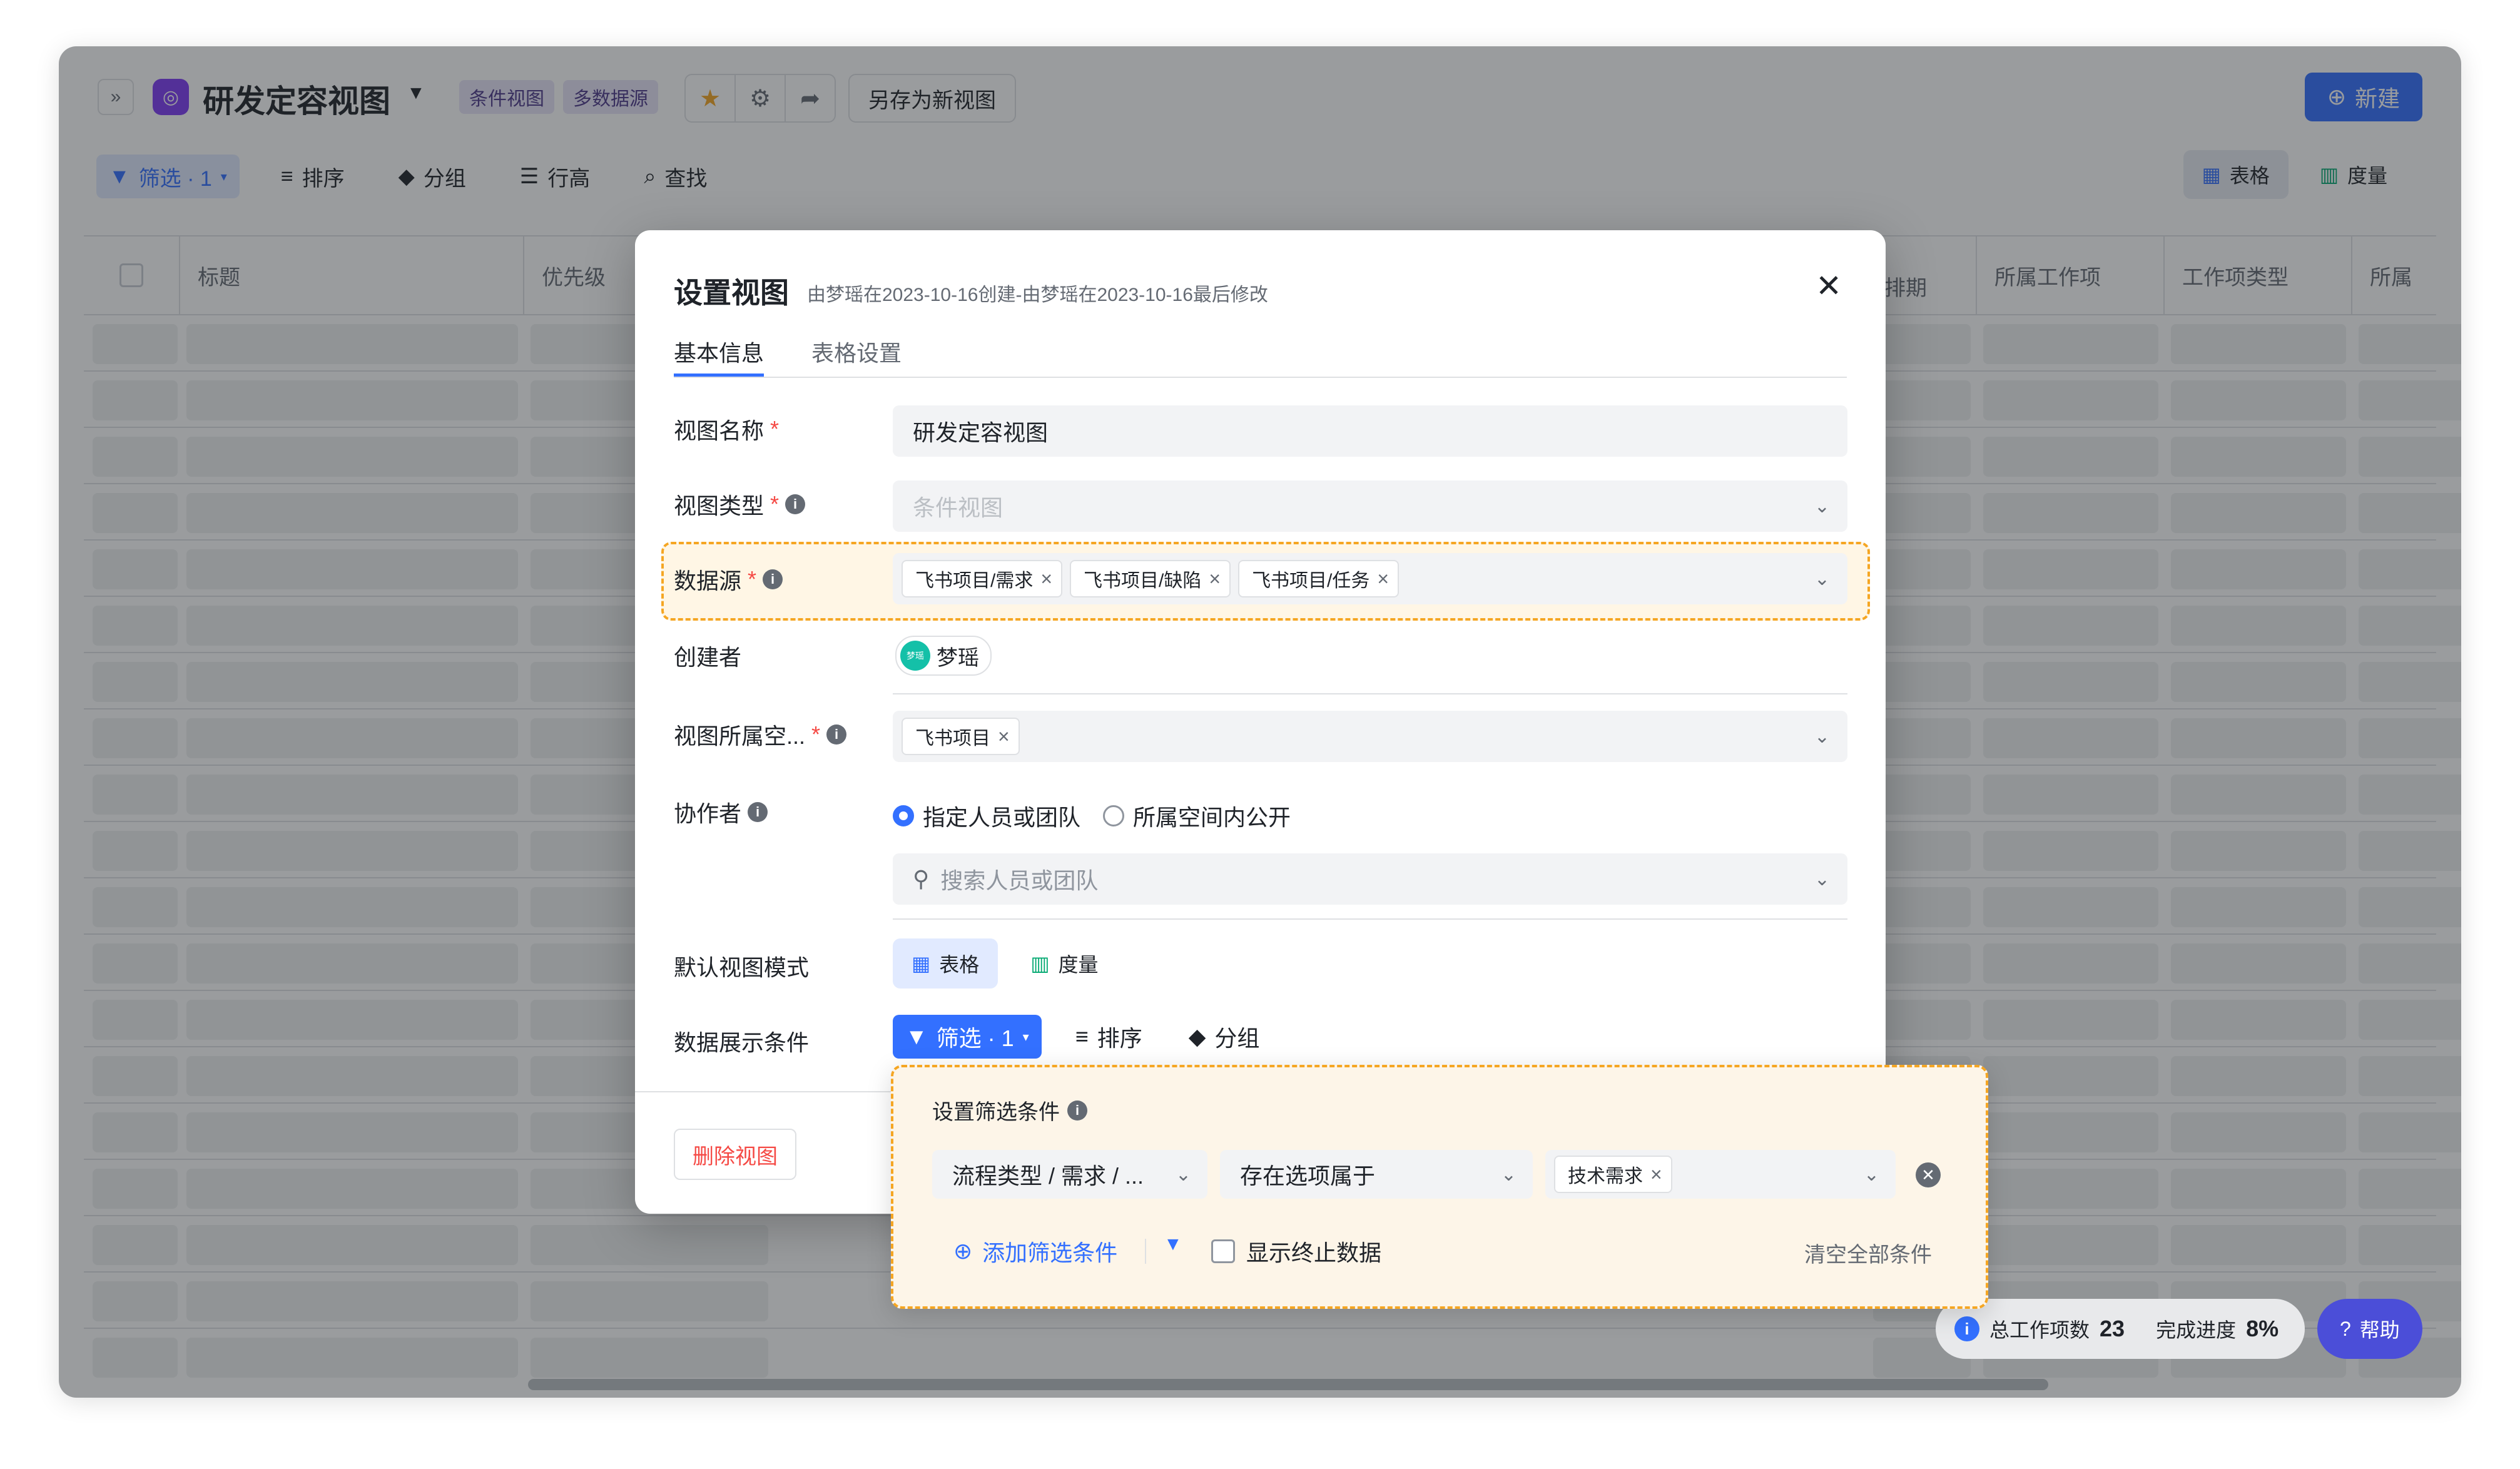 This screenshot has height=1469, width=2520. I want to click on tag-label: 技术需求, so click(1605, 1176).